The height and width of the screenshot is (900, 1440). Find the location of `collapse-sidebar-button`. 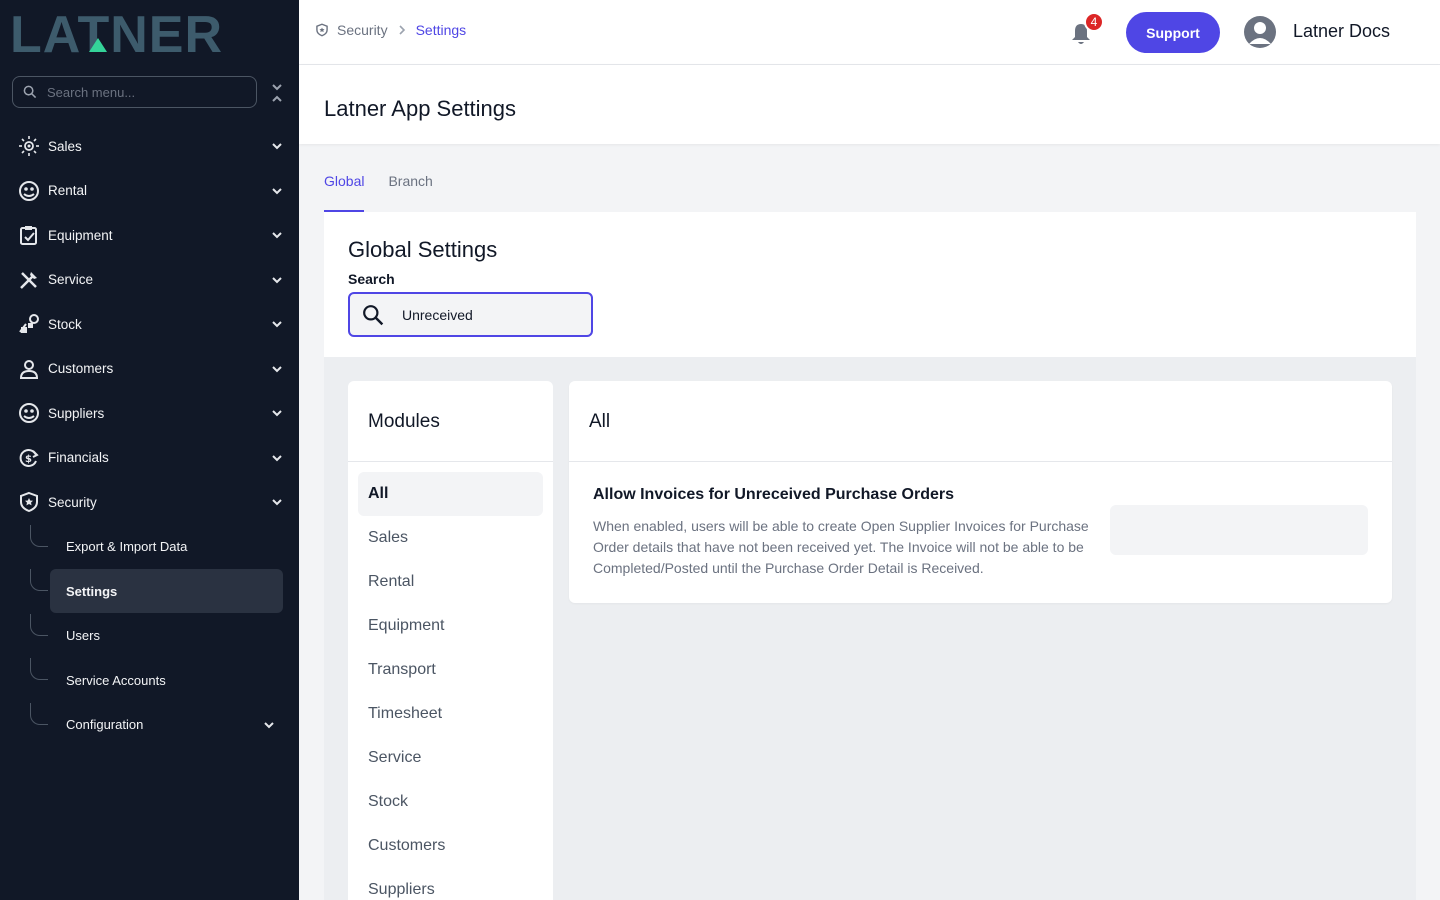

collapse-sidebar-button is located at coordinates (277, 93).